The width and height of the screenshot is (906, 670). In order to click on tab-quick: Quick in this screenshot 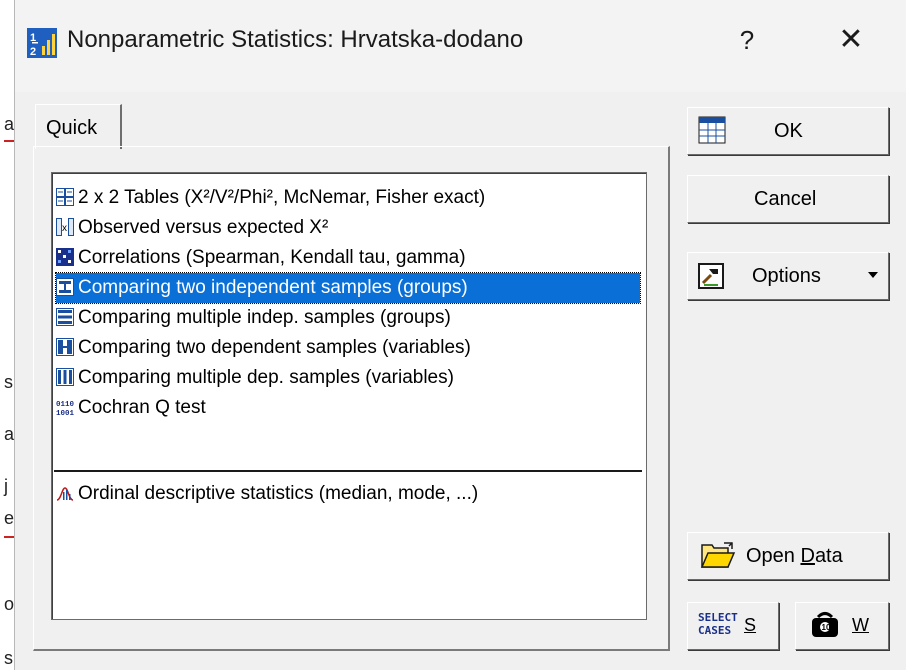, I will do `click(78, 126)`.